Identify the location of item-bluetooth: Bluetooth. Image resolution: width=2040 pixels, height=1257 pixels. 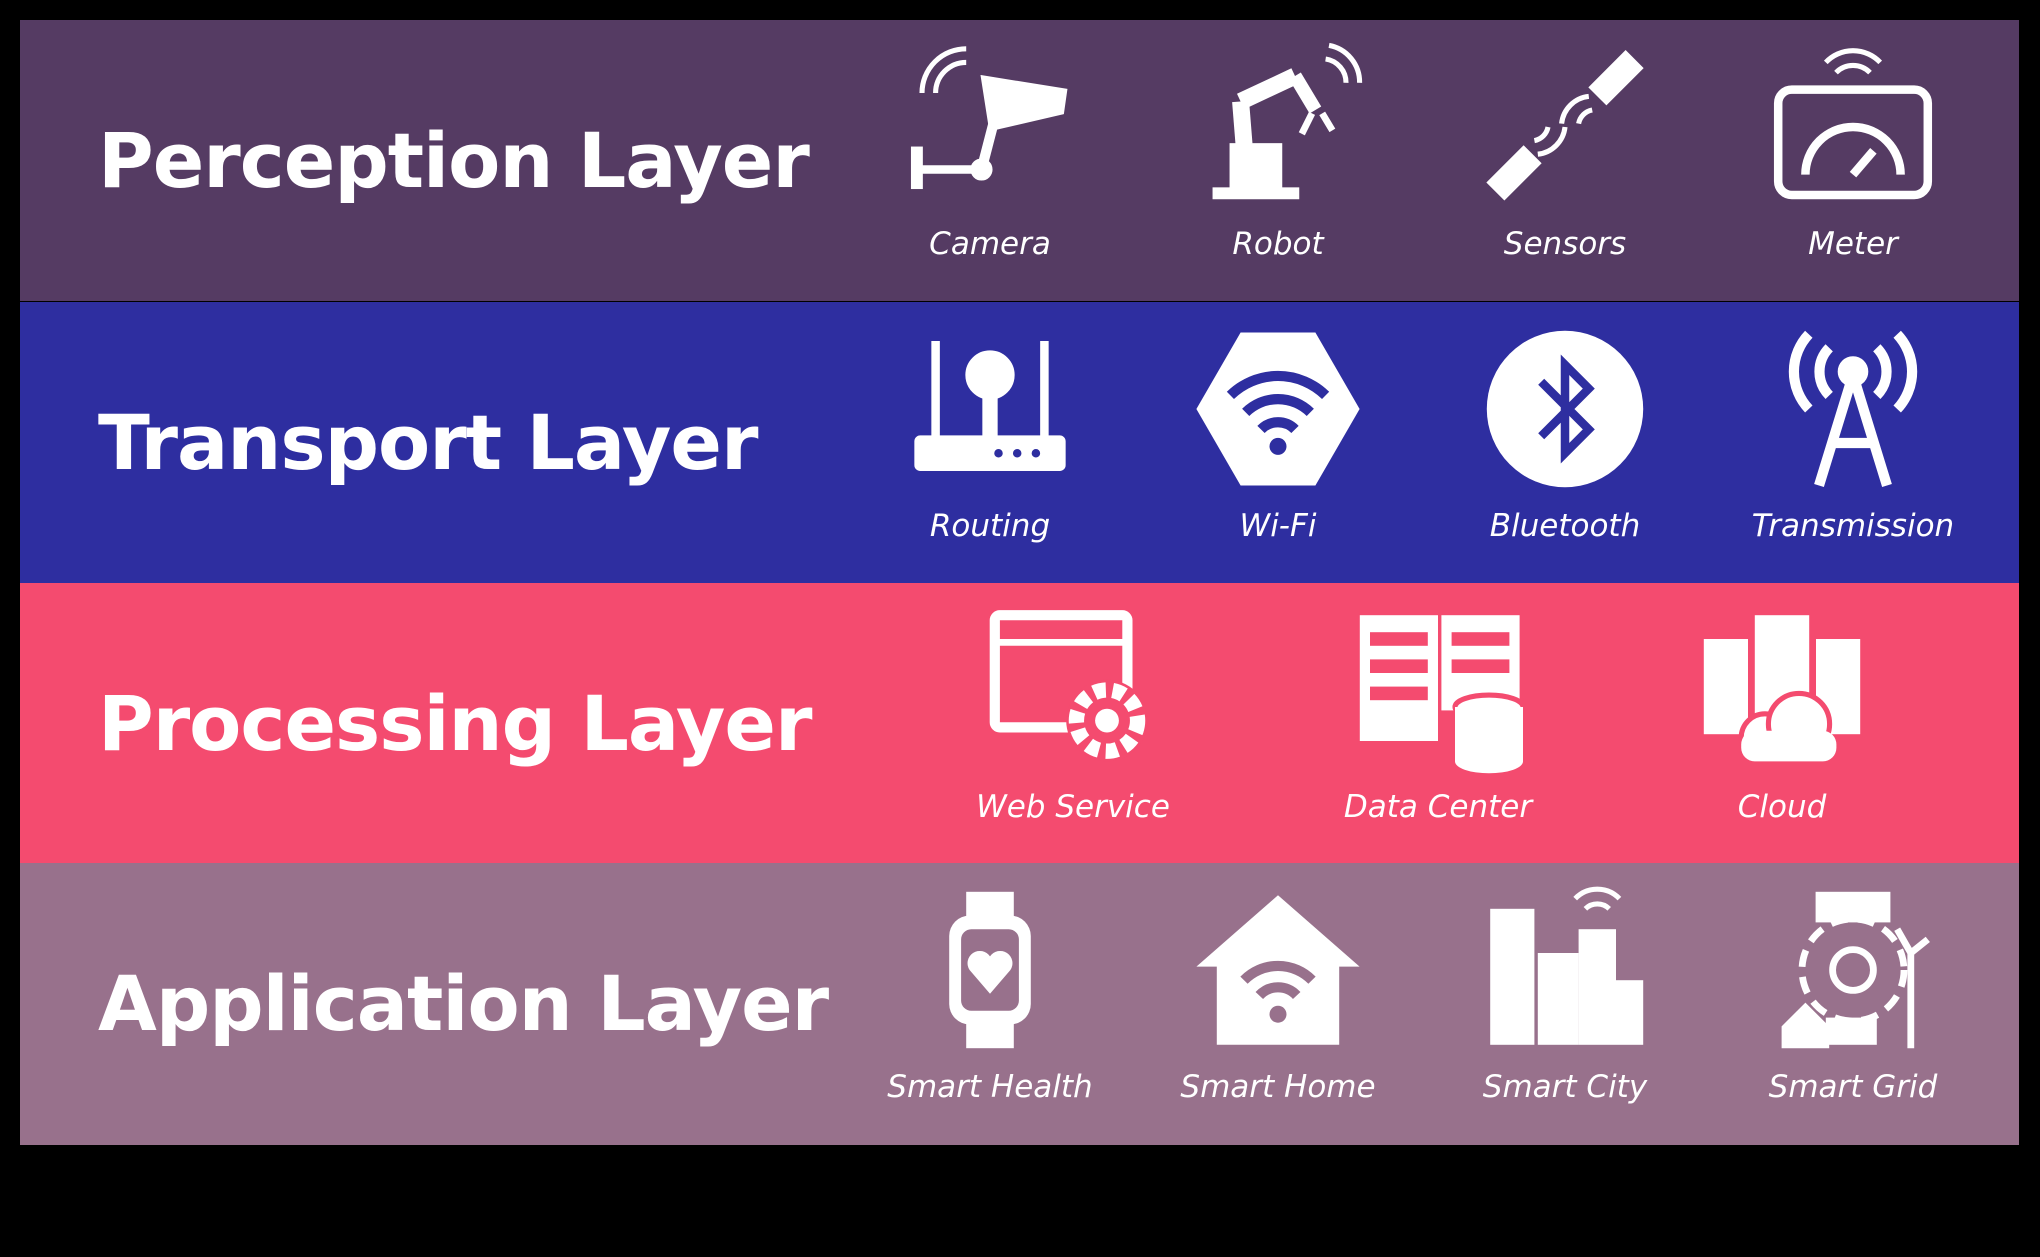
(1565, 442).